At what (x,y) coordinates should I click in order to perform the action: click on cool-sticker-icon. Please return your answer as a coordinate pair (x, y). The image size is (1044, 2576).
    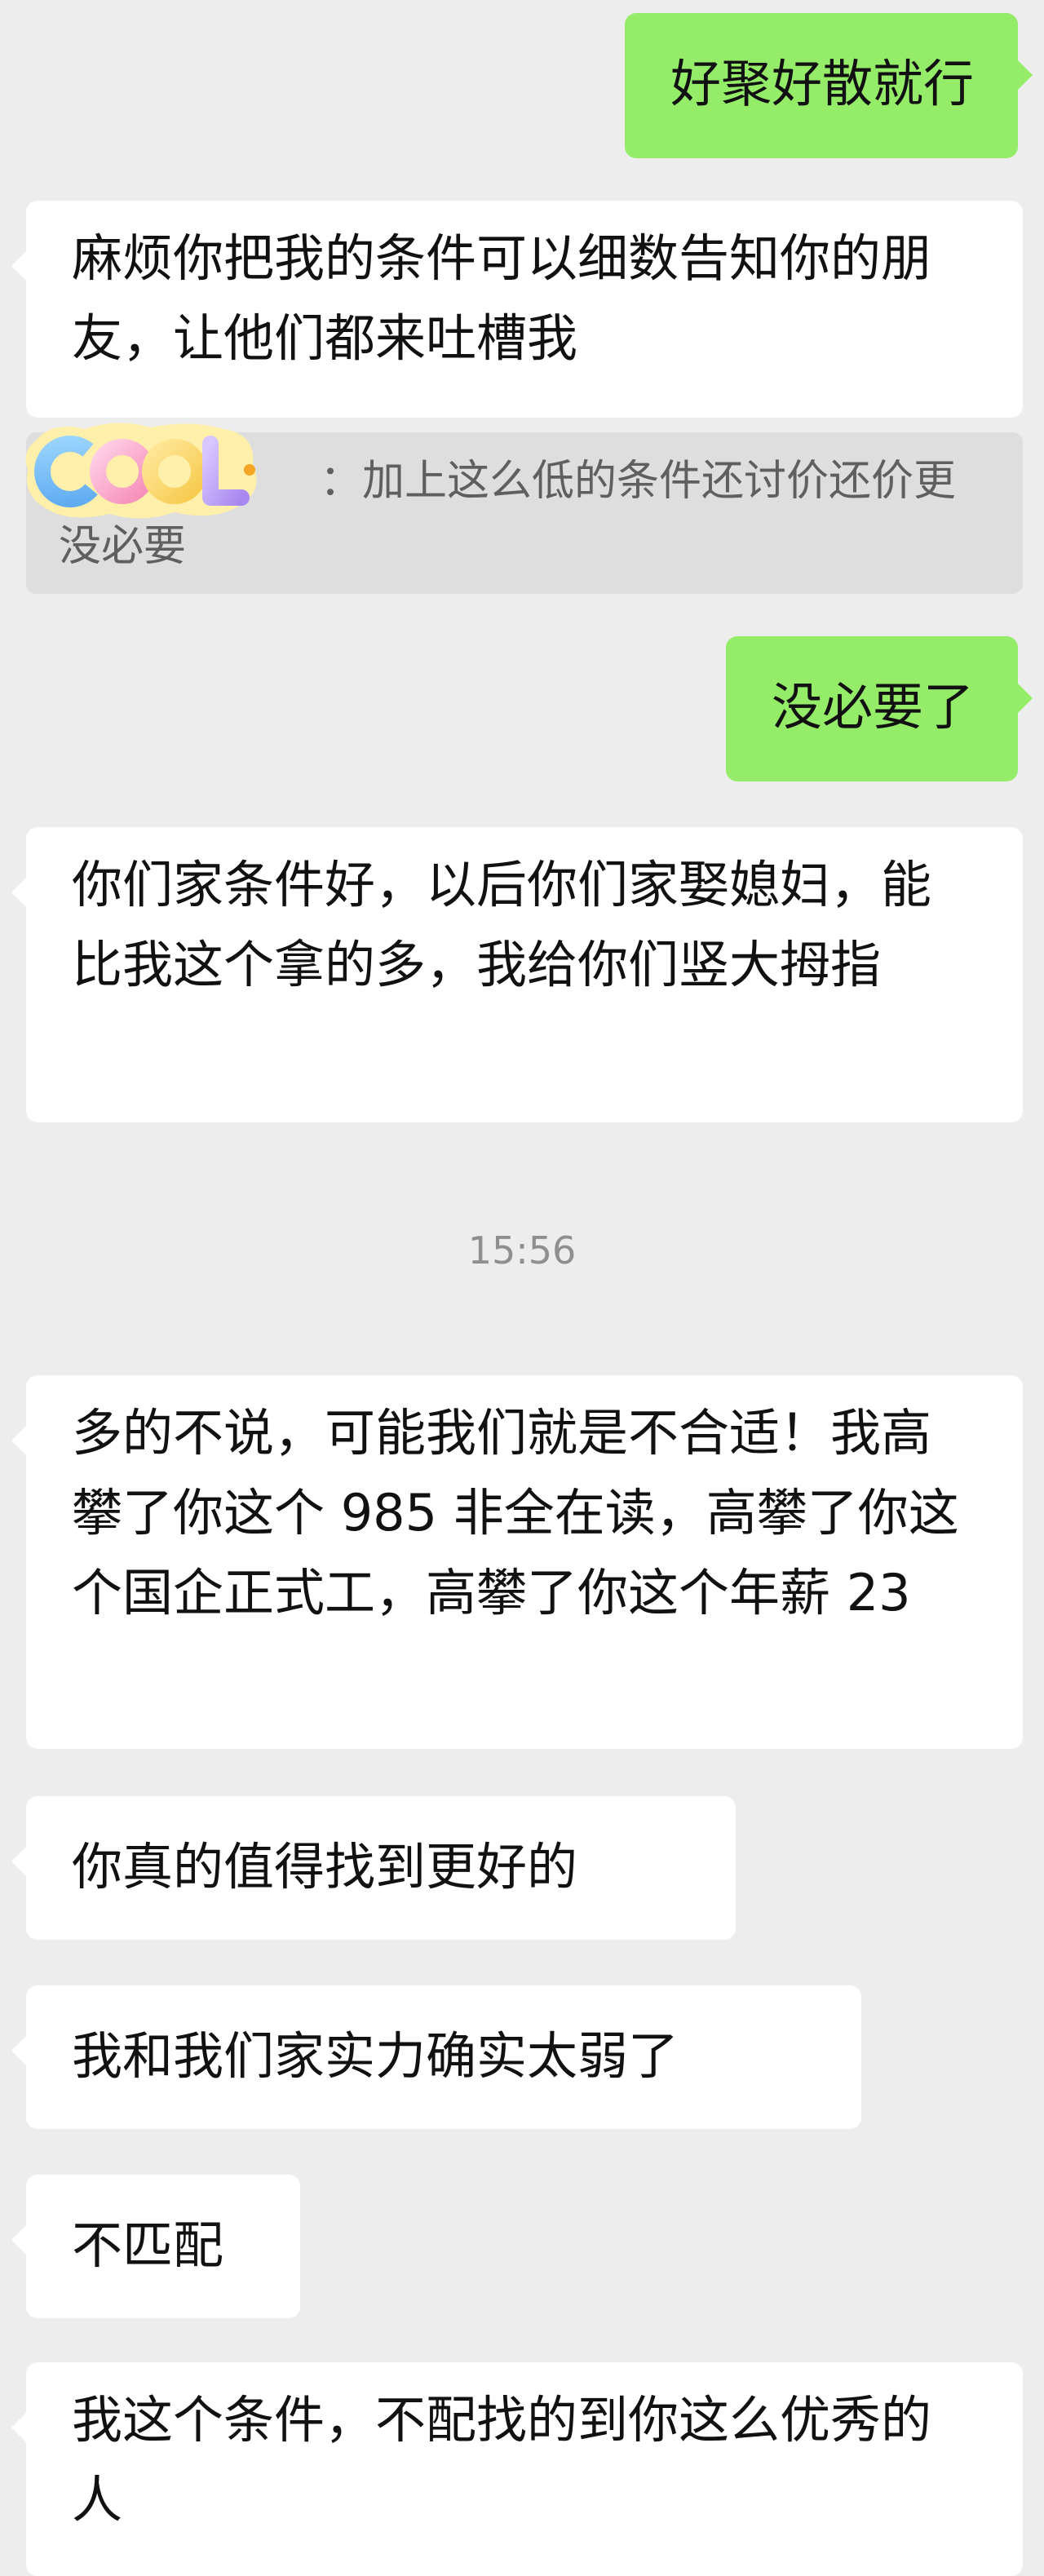
    Looking at the image, I should click on (141, 471).